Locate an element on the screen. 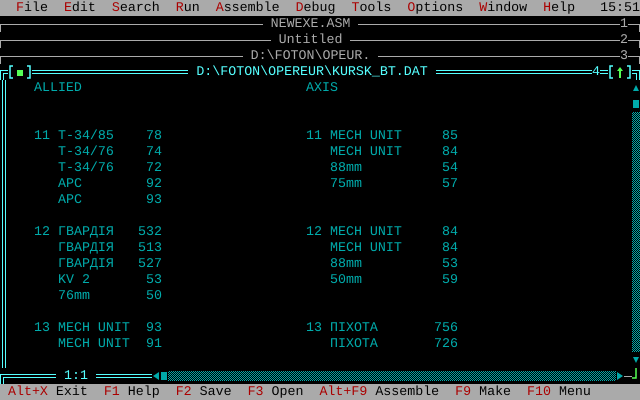  shortcut-button: Alt+F9 Assemble is located at coordinates (379, 392).